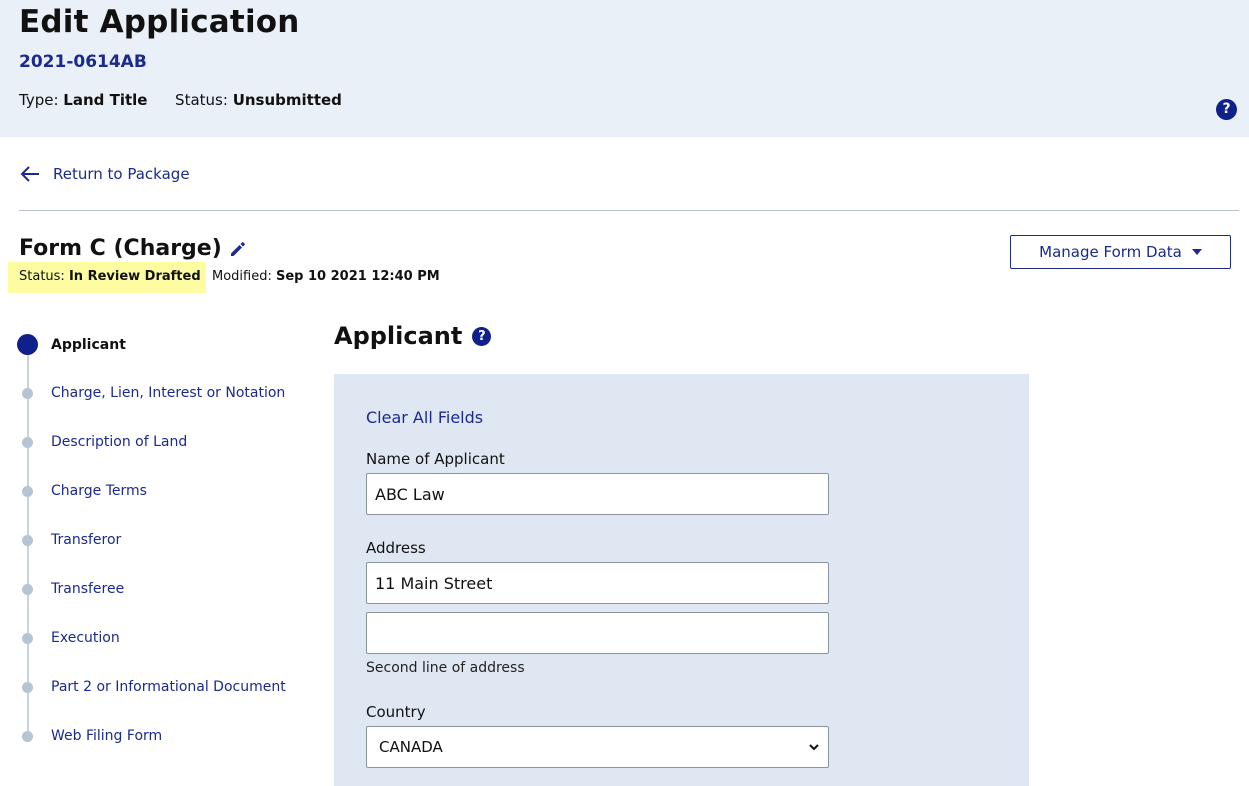 Image resolution: width=1249 pixels, height=786 pixels. I want to click on type-label: Type:, so click(39, 100).